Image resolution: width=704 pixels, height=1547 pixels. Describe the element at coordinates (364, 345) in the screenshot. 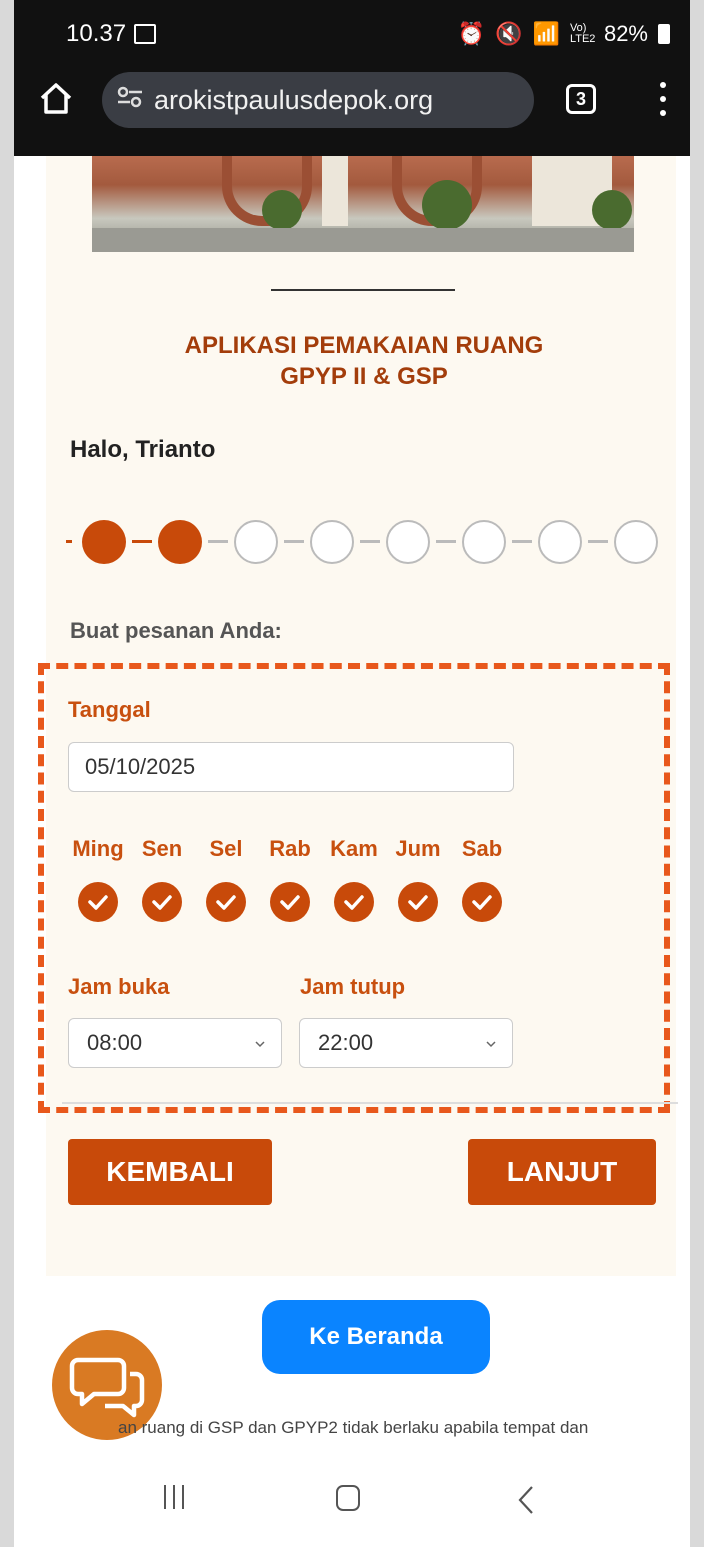

I see `title-line-1: APLIKASI PEMAKAIAN RUANG` at that location.